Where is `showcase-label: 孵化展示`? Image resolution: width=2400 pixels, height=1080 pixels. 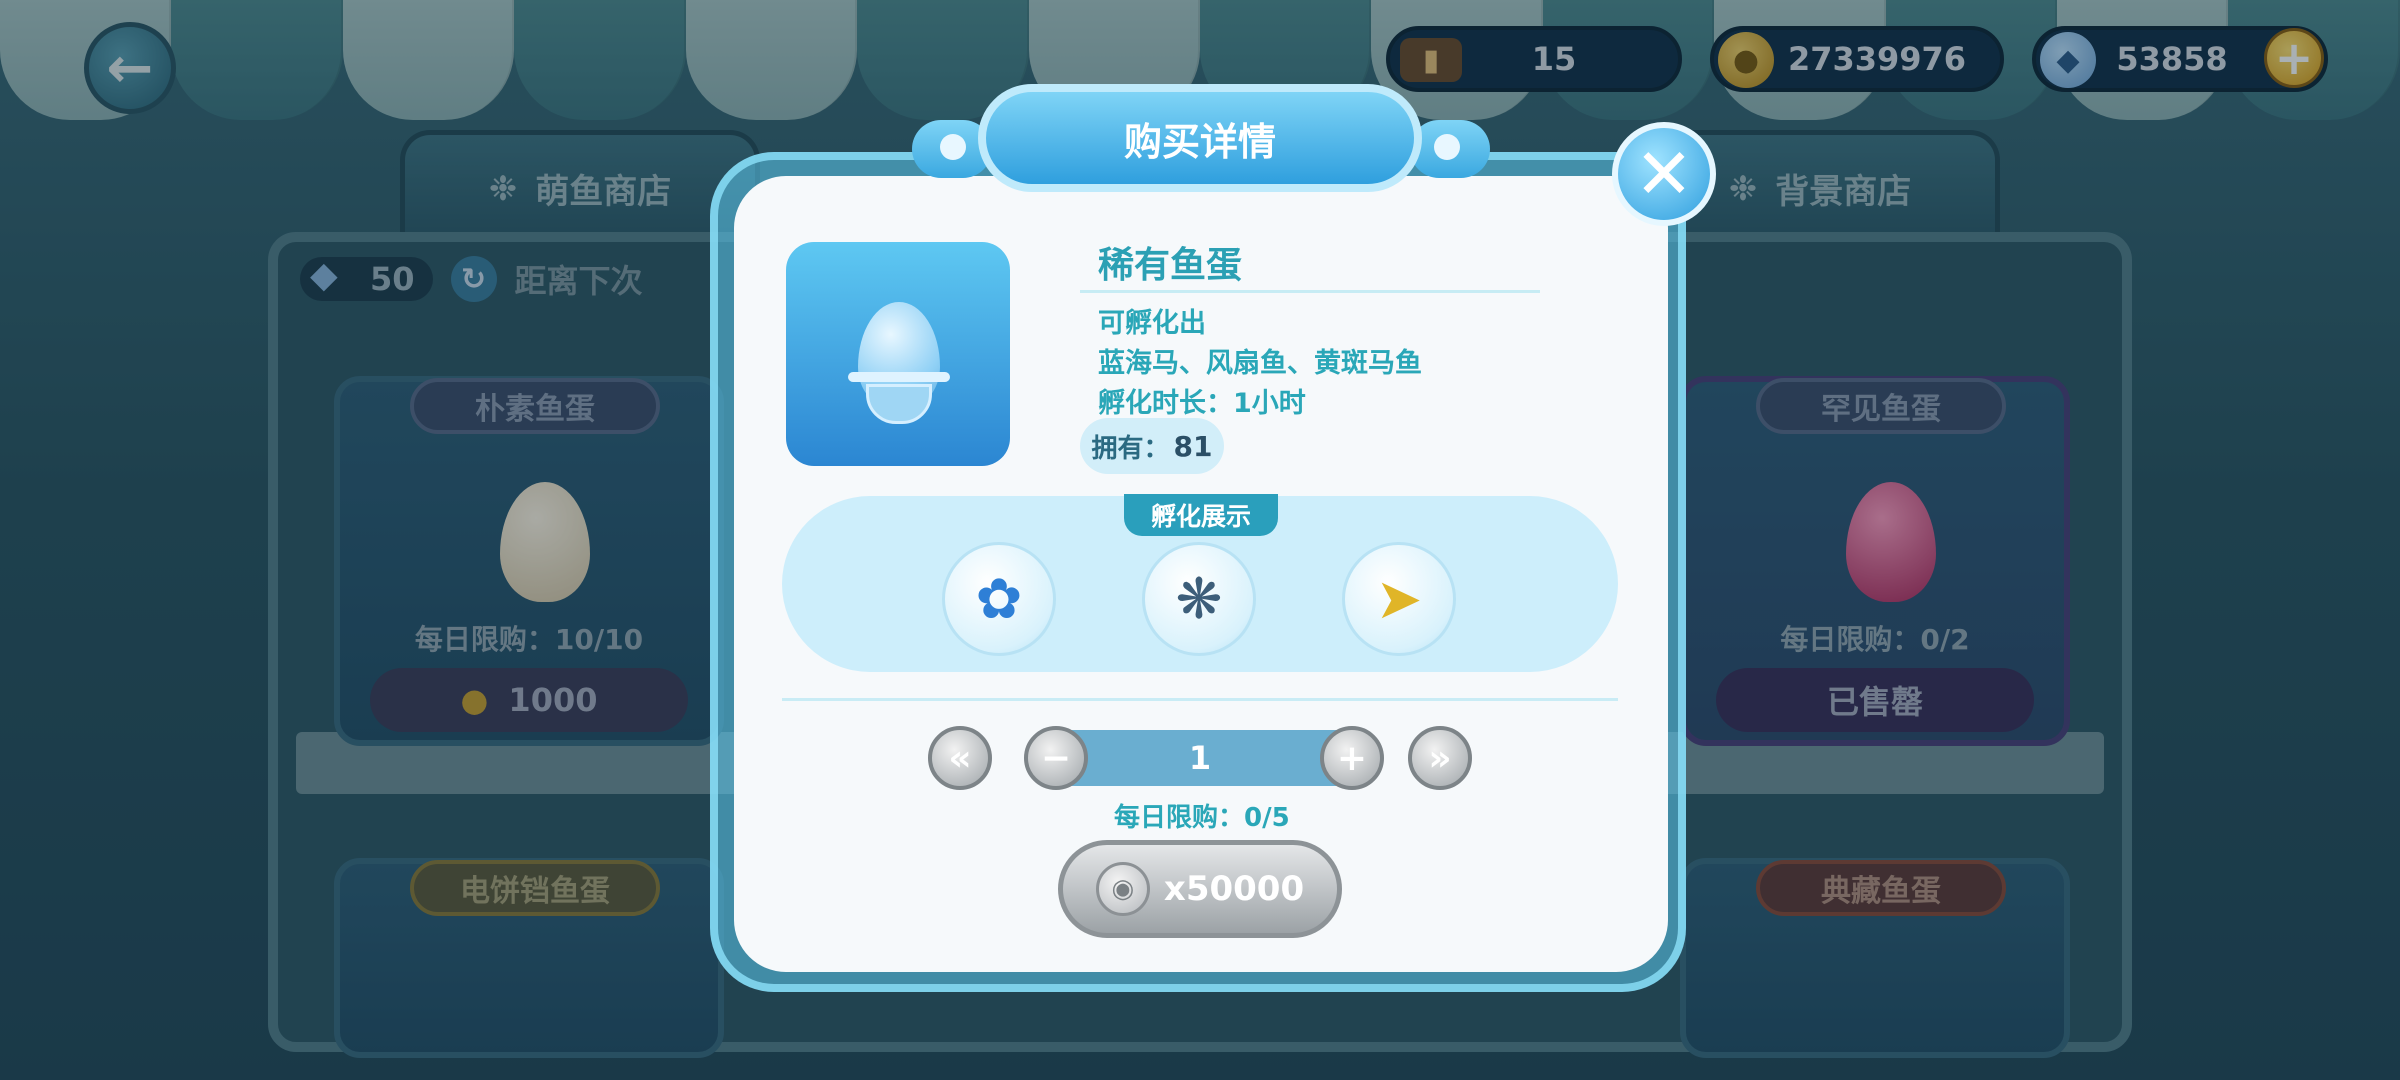 showcase-label: 孵化展示 is located at coordinates (1201, 515).